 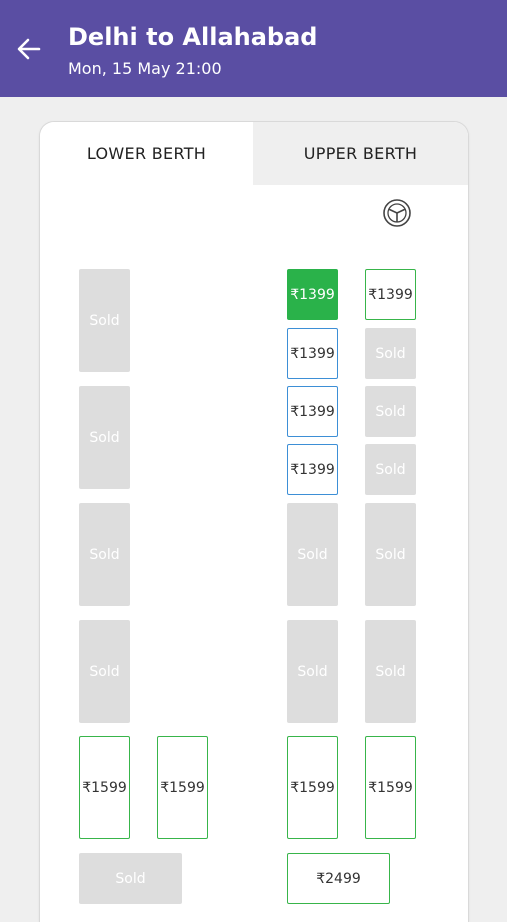 What do you see at coordinates (397, 213) in the screenshot?
I see `steering-wheel-icon` at bounding box center [397, 213].